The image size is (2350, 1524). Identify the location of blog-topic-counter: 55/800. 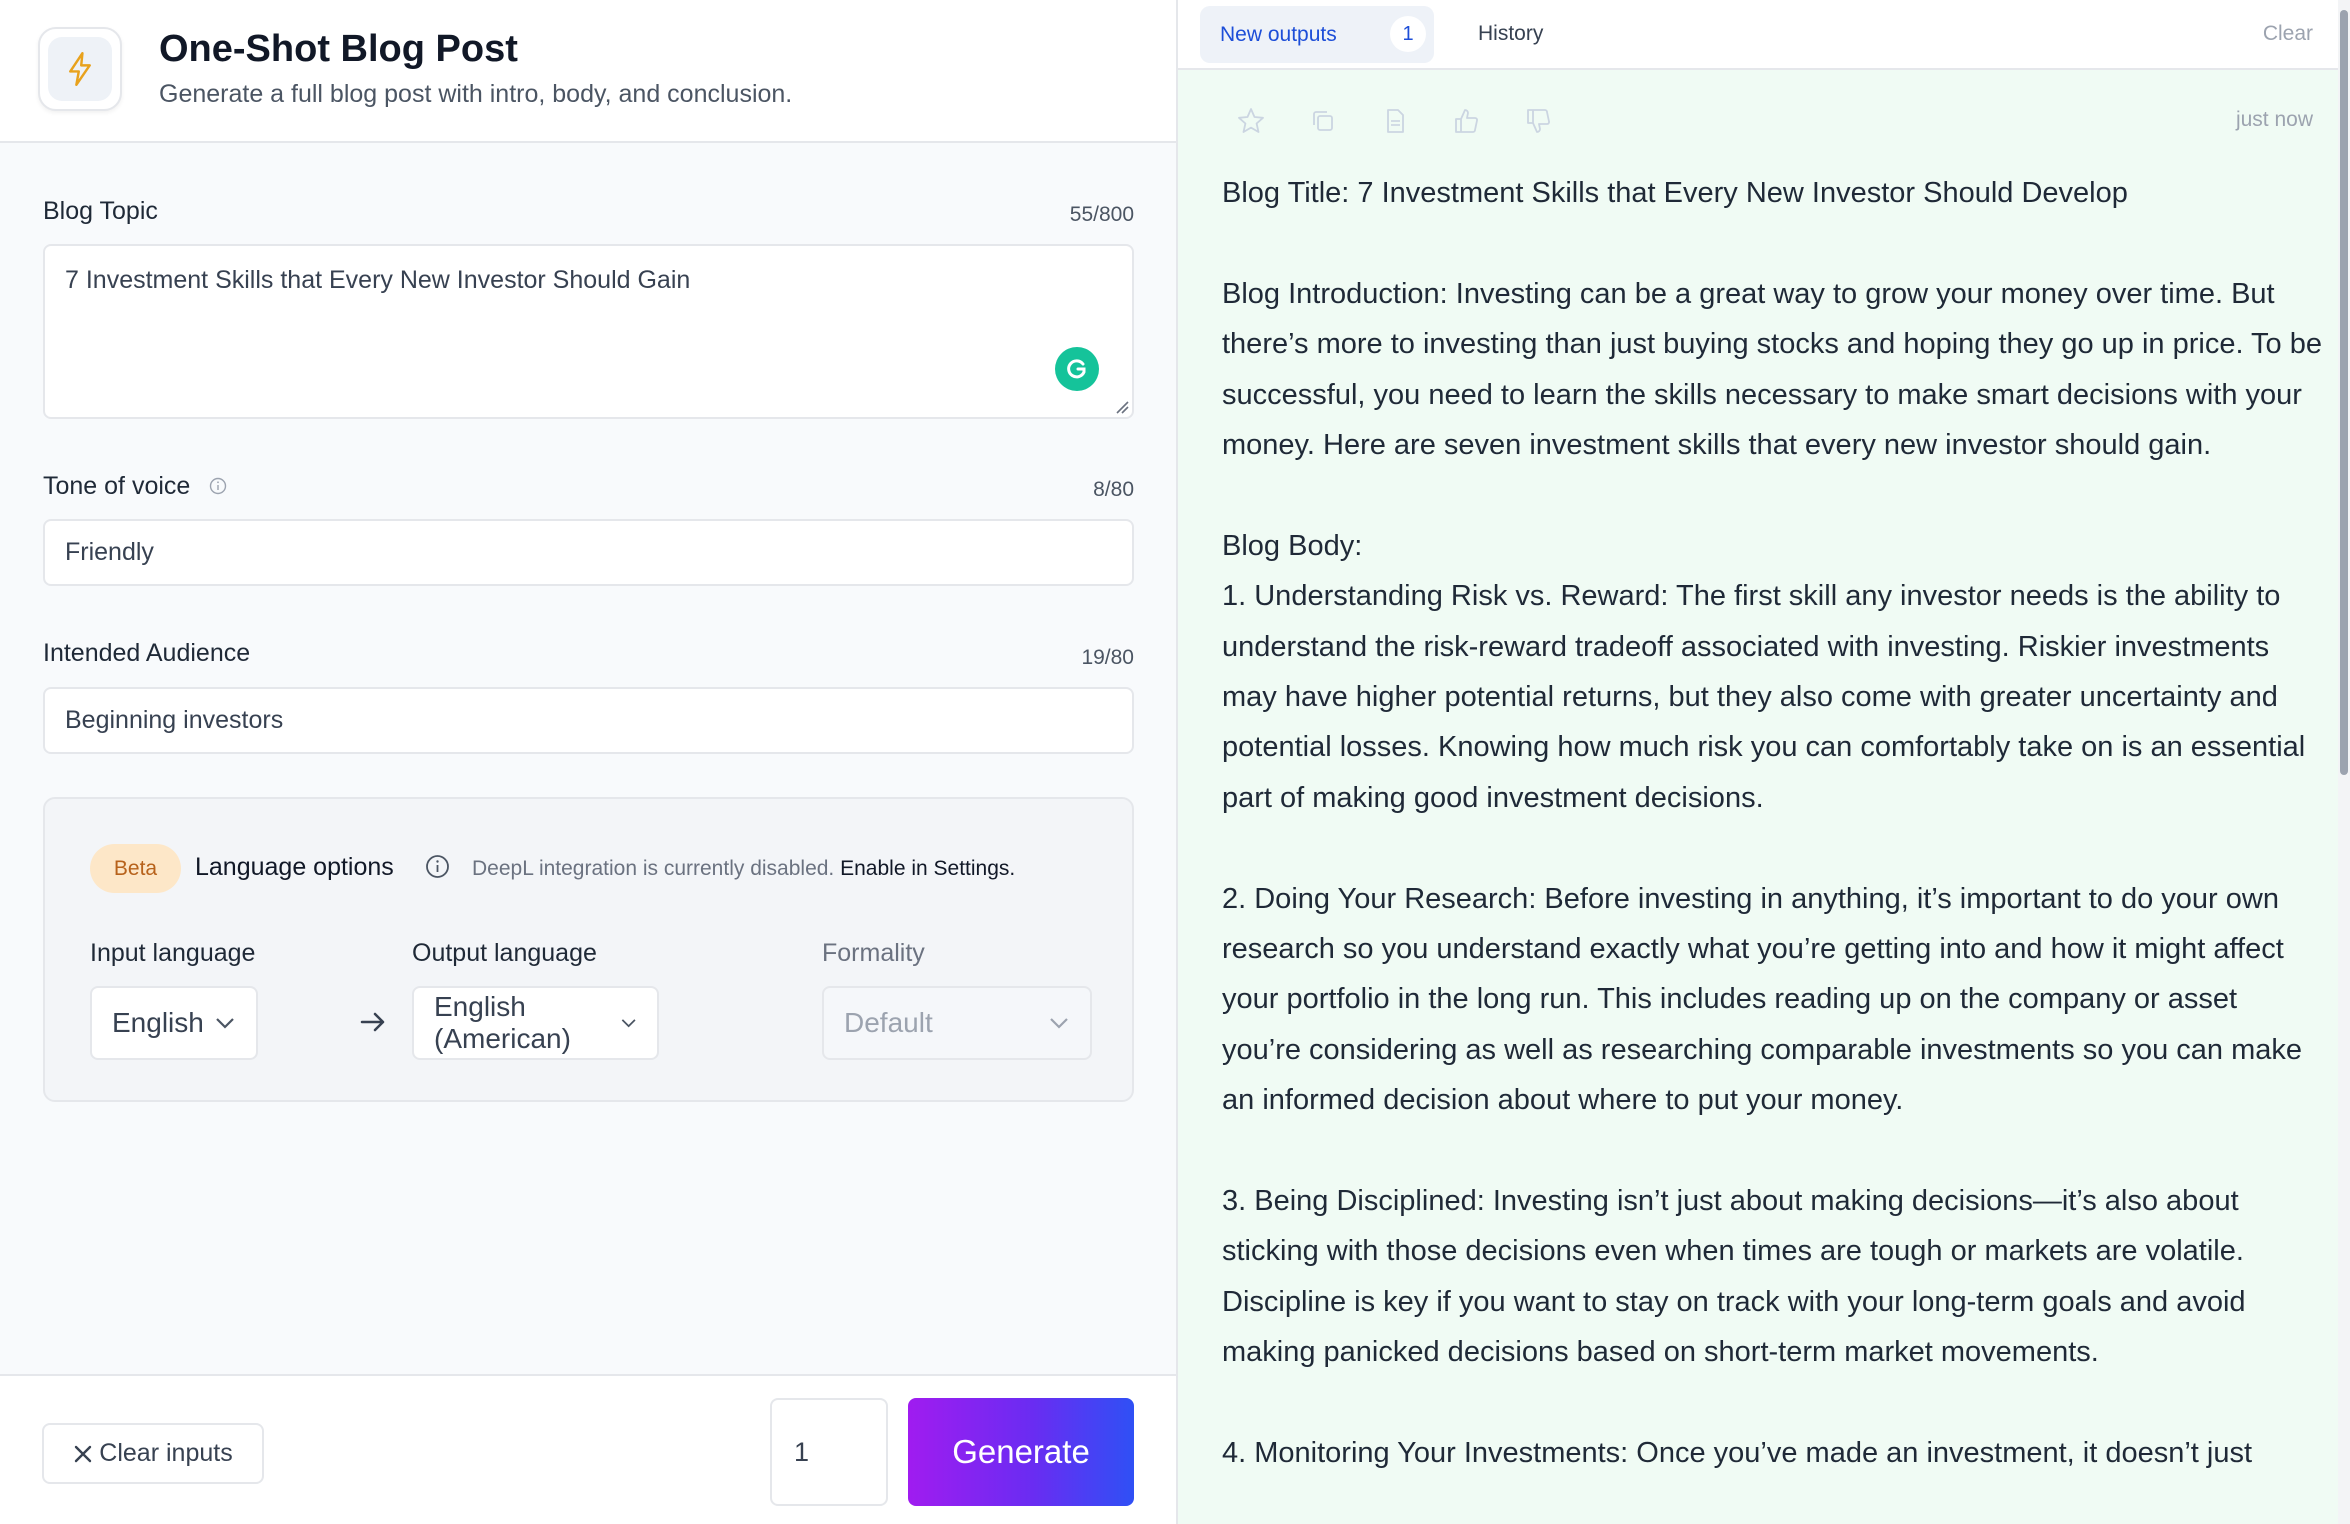
(1101, 214).